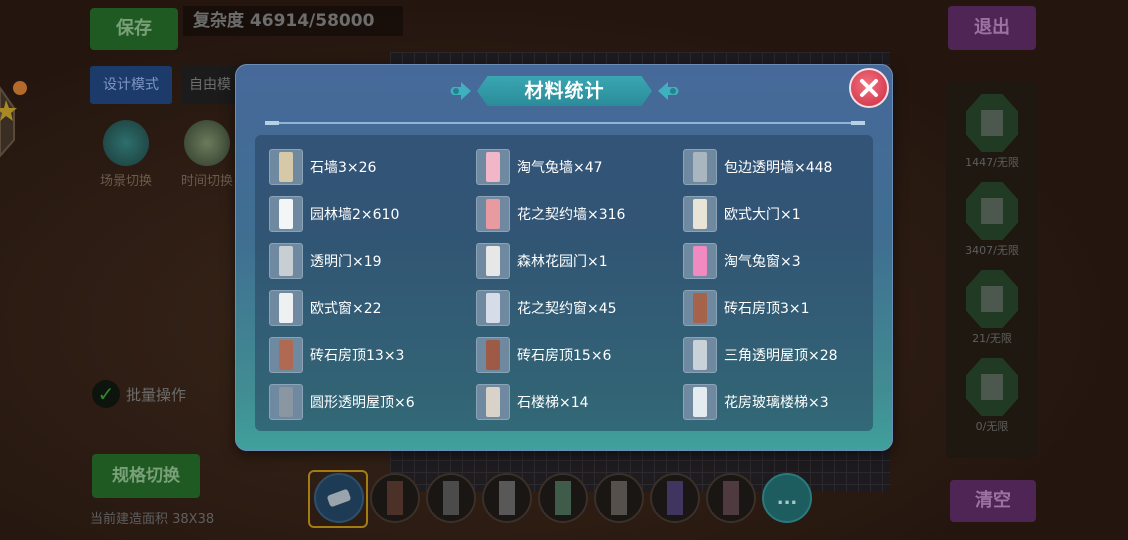 This screenshot has height=540, width=1128. I want to click on title-divider, so click(565, 123).